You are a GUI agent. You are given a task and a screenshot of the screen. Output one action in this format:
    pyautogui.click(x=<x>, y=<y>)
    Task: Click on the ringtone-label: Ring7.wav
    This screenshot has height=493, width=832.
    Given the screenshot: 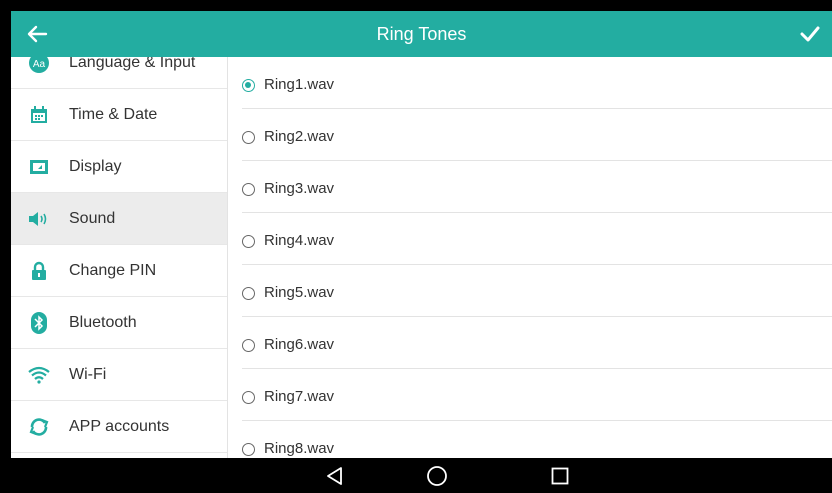 What is the action you would take?
    pyautogui.click(x=299, y=396)
    